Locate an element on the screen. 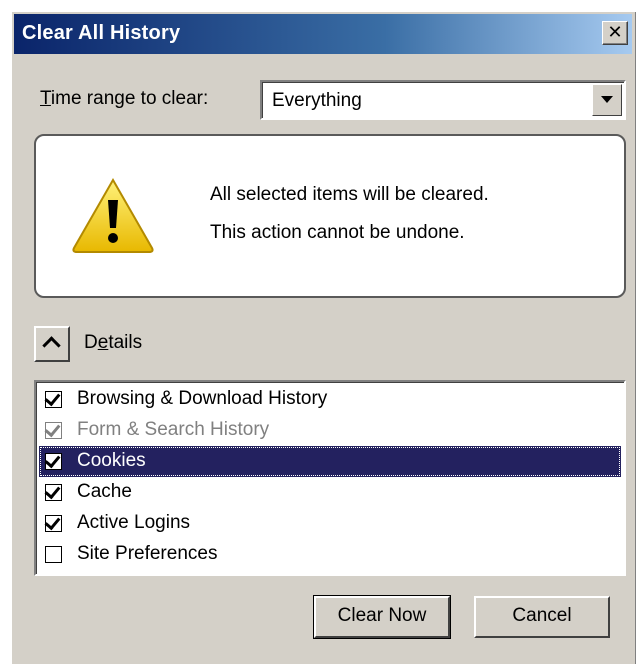 This screenshot has width=636, height=664. close-button: ✕ is located at coordinates (615, 33).